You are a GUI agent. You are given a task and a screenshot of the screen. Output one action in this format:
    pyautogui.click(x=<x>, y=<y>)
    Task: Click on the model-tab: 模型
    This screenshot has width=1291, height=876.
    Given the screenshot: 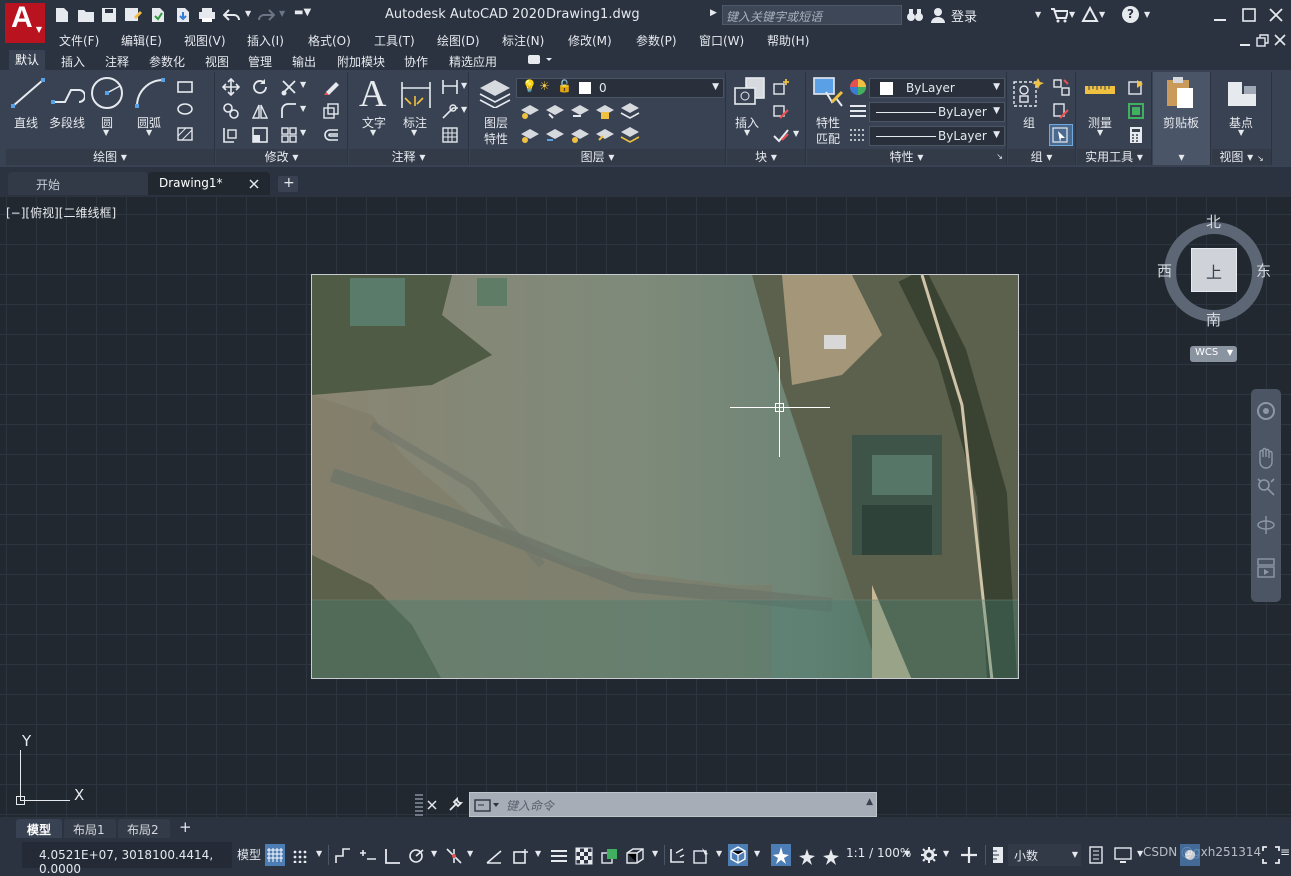 What is the action you would take?
    pyautogui.click(x=39, y=828)
    